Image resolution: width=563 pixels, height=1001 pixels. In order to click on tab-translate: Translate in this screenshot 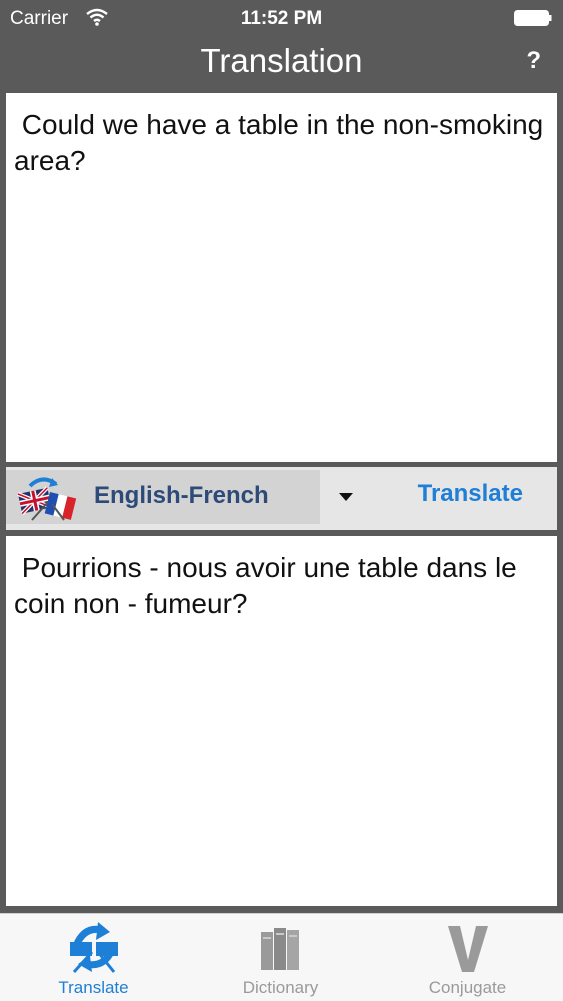, I will do `click(93, 957)`.